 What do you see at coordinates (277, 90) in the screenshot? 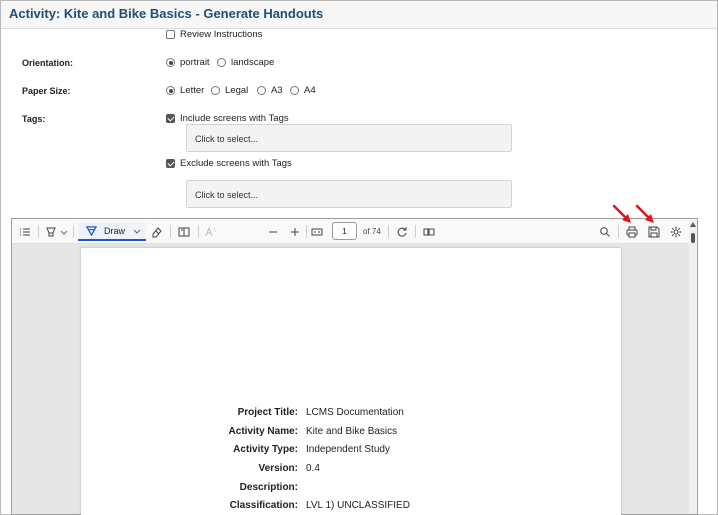
I see `a3-label: A3` at bounding box center [277, 90].